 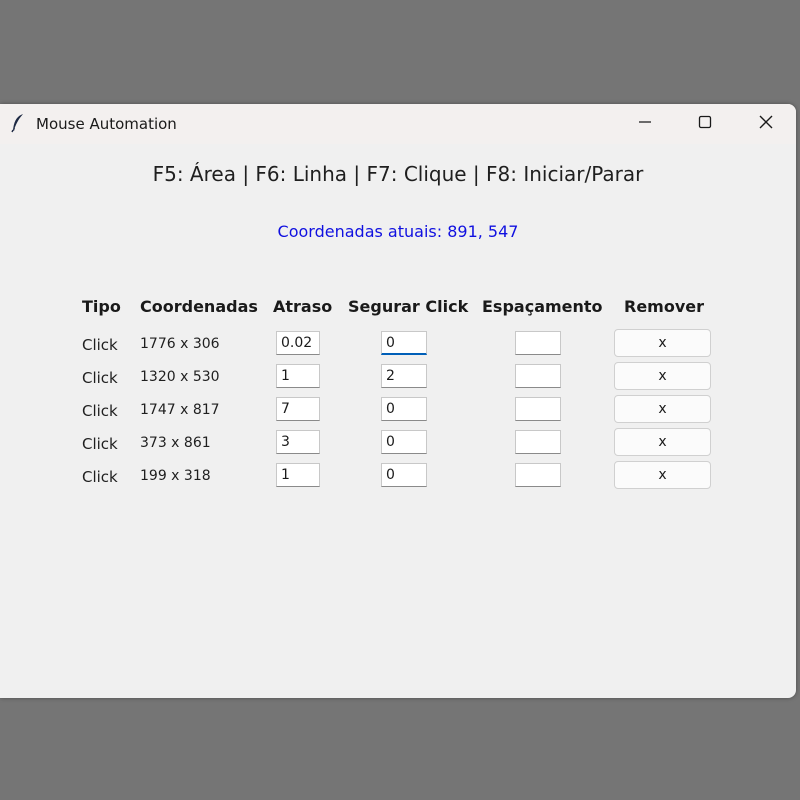 What do you see at coordinates (199, 306) in the screenshot?
I see `header-coordenadas: Coordenadas` at bounding box center [199, 306].